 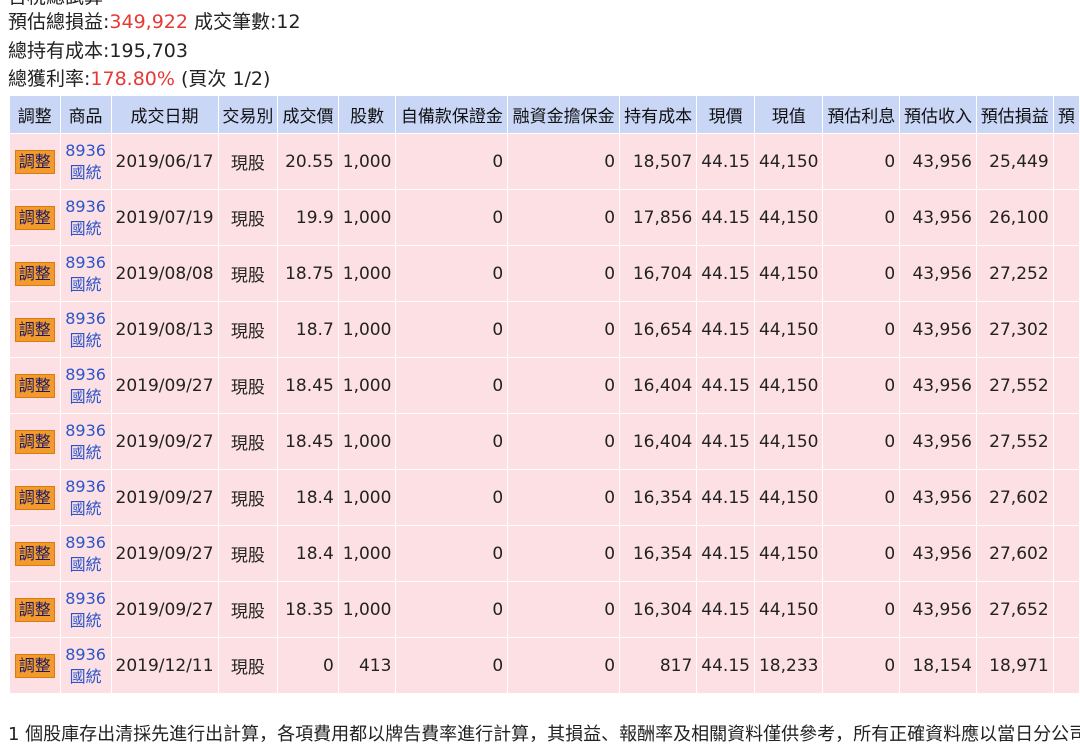 What do you see at coordinates (98, 51) in the screenshot?
I see `summary-cost-line: 總持有成本:195,703` at bounding box center [98, 51].